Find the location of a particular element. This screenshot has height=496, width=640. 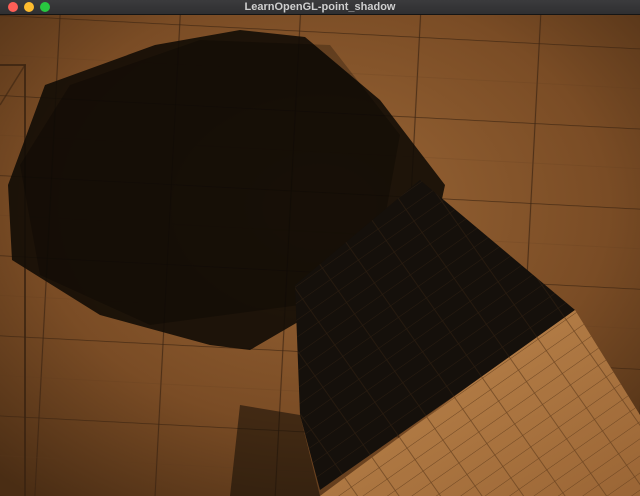

titlebar: LearnOpenGL-point_shadow is located at coordinates (320, 7).